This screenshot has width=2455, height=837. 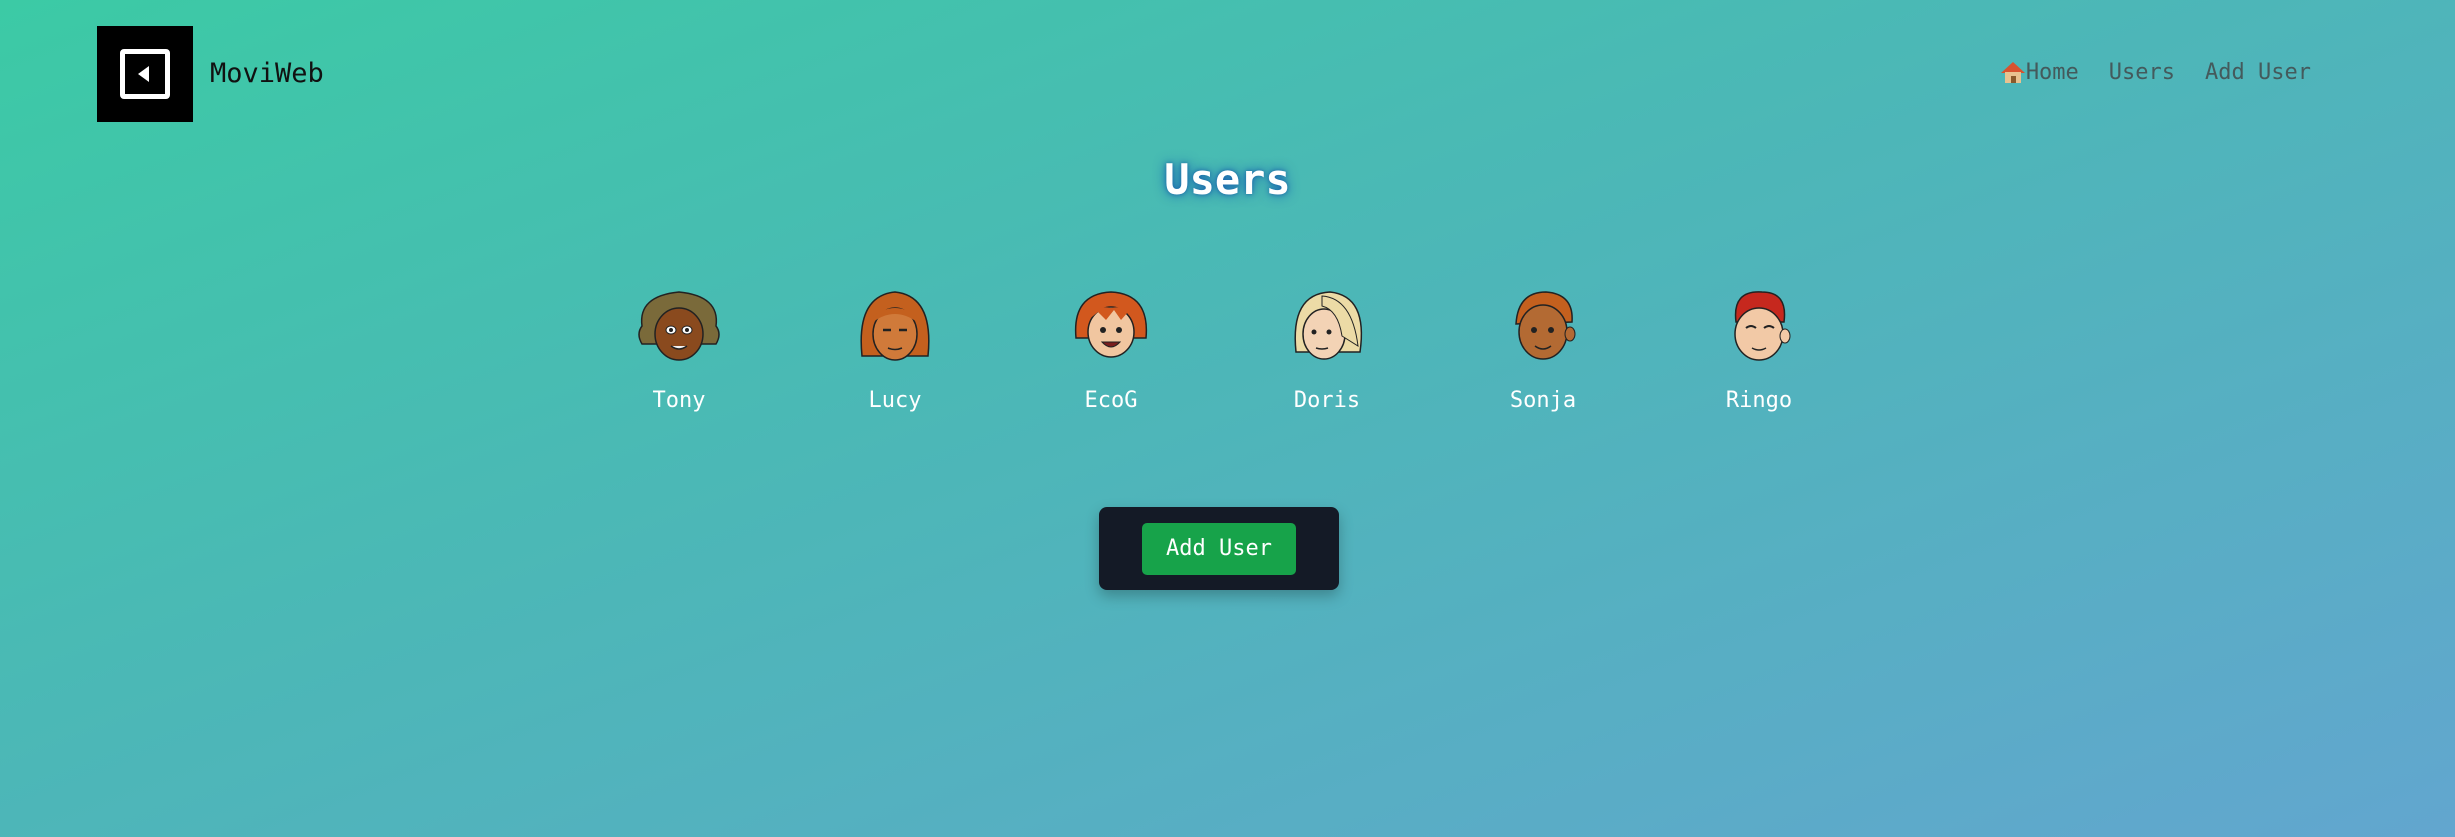 I want to click on page-title: Users, so click(x=1227, y=179).